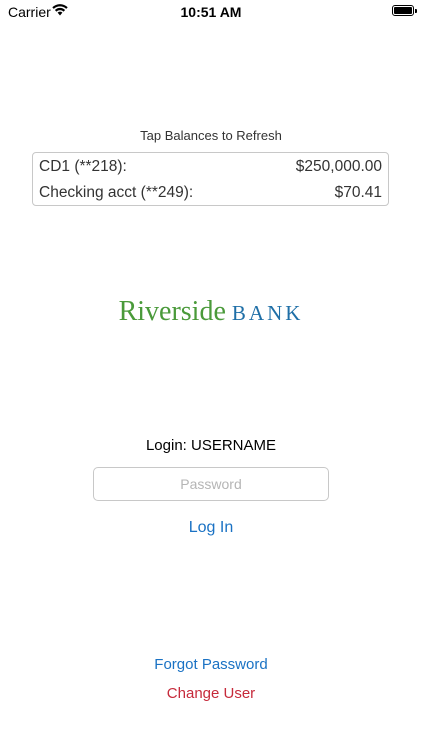  I want to click on refresh-hint: Tap Balances to Refresh, so click(211, 135).